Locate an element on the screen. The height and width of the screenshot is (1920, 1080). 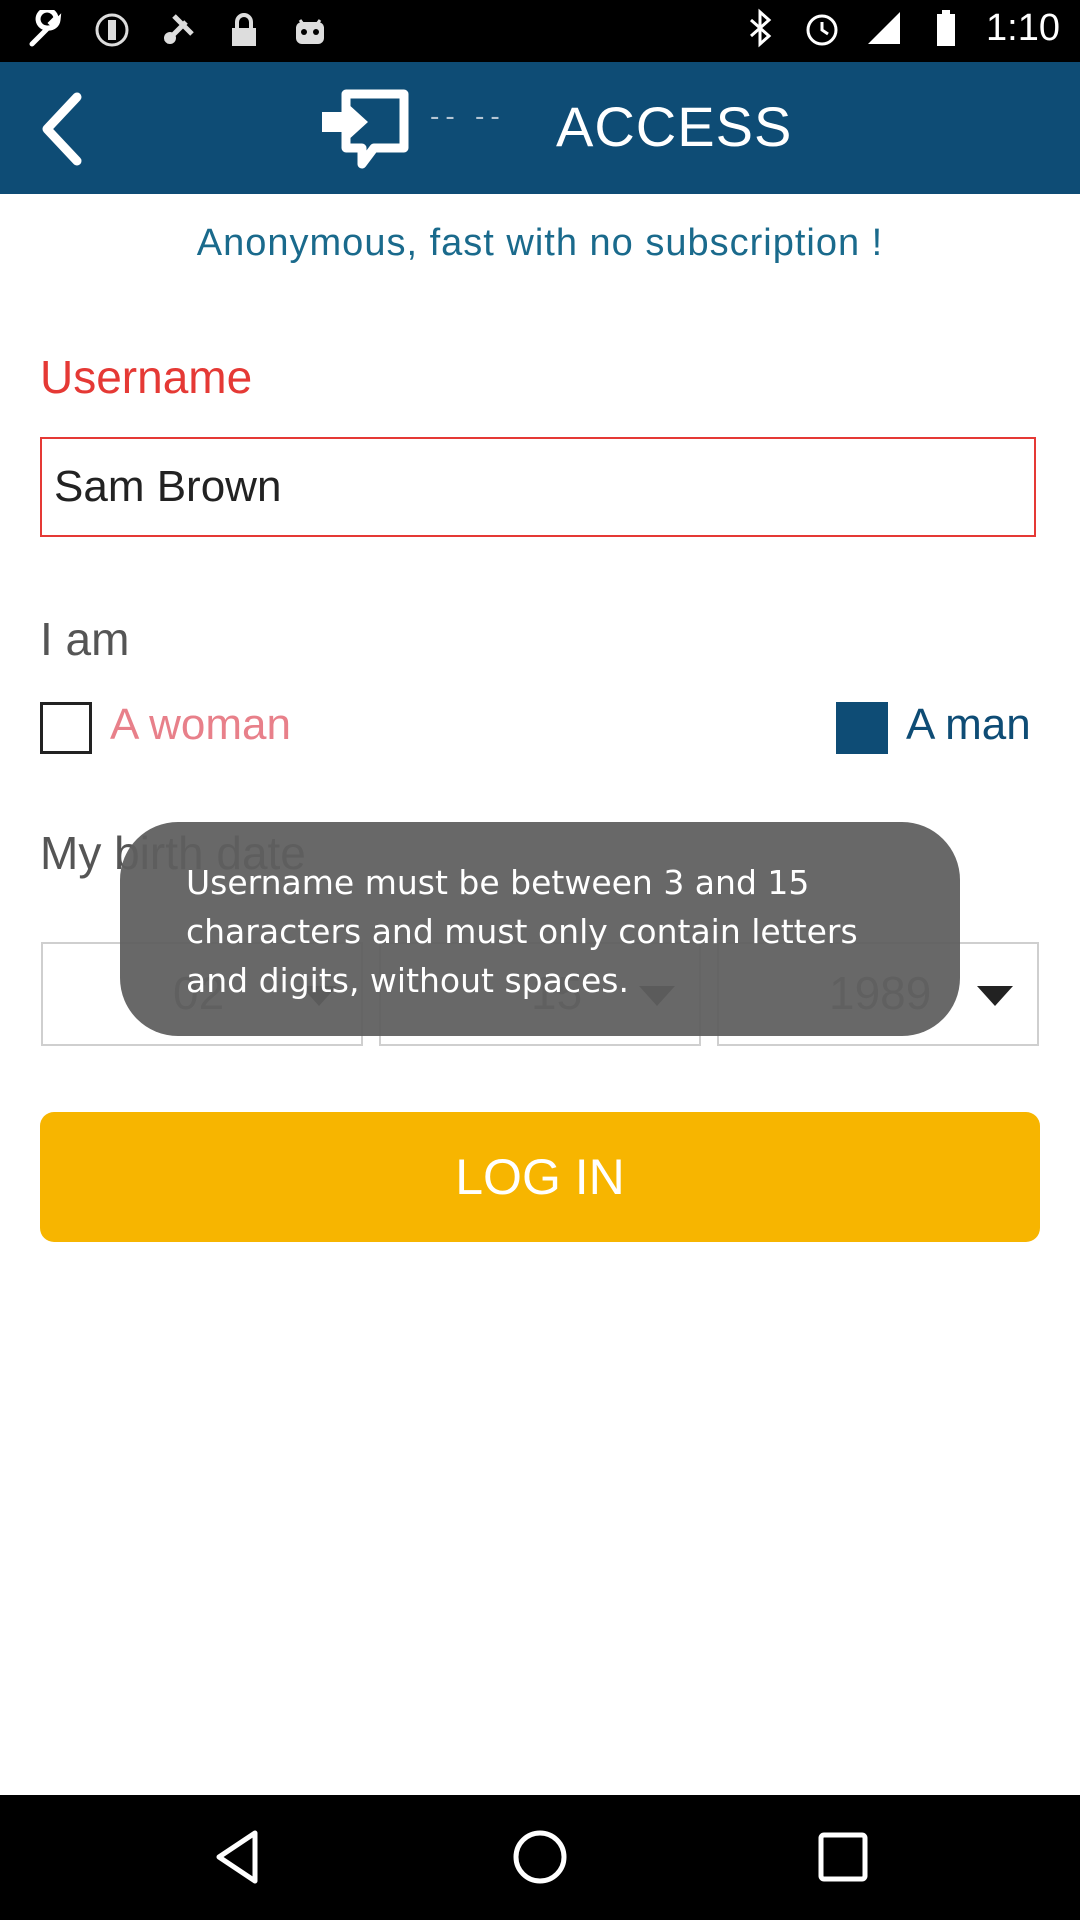
status-bar: 1:10 is located at coordinates (540, 31).